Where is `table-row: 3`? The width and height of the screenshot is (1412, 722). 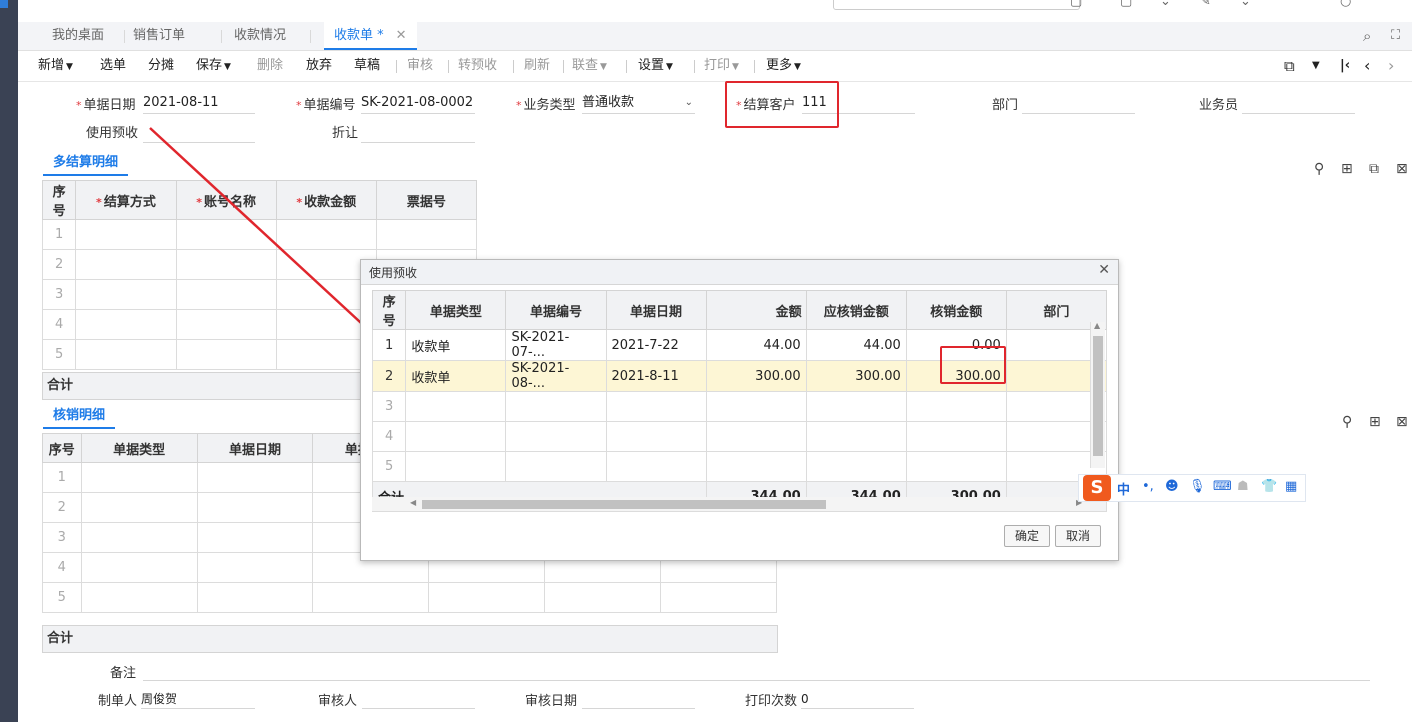 table-row: 3 is located at coordinates (739, 406).